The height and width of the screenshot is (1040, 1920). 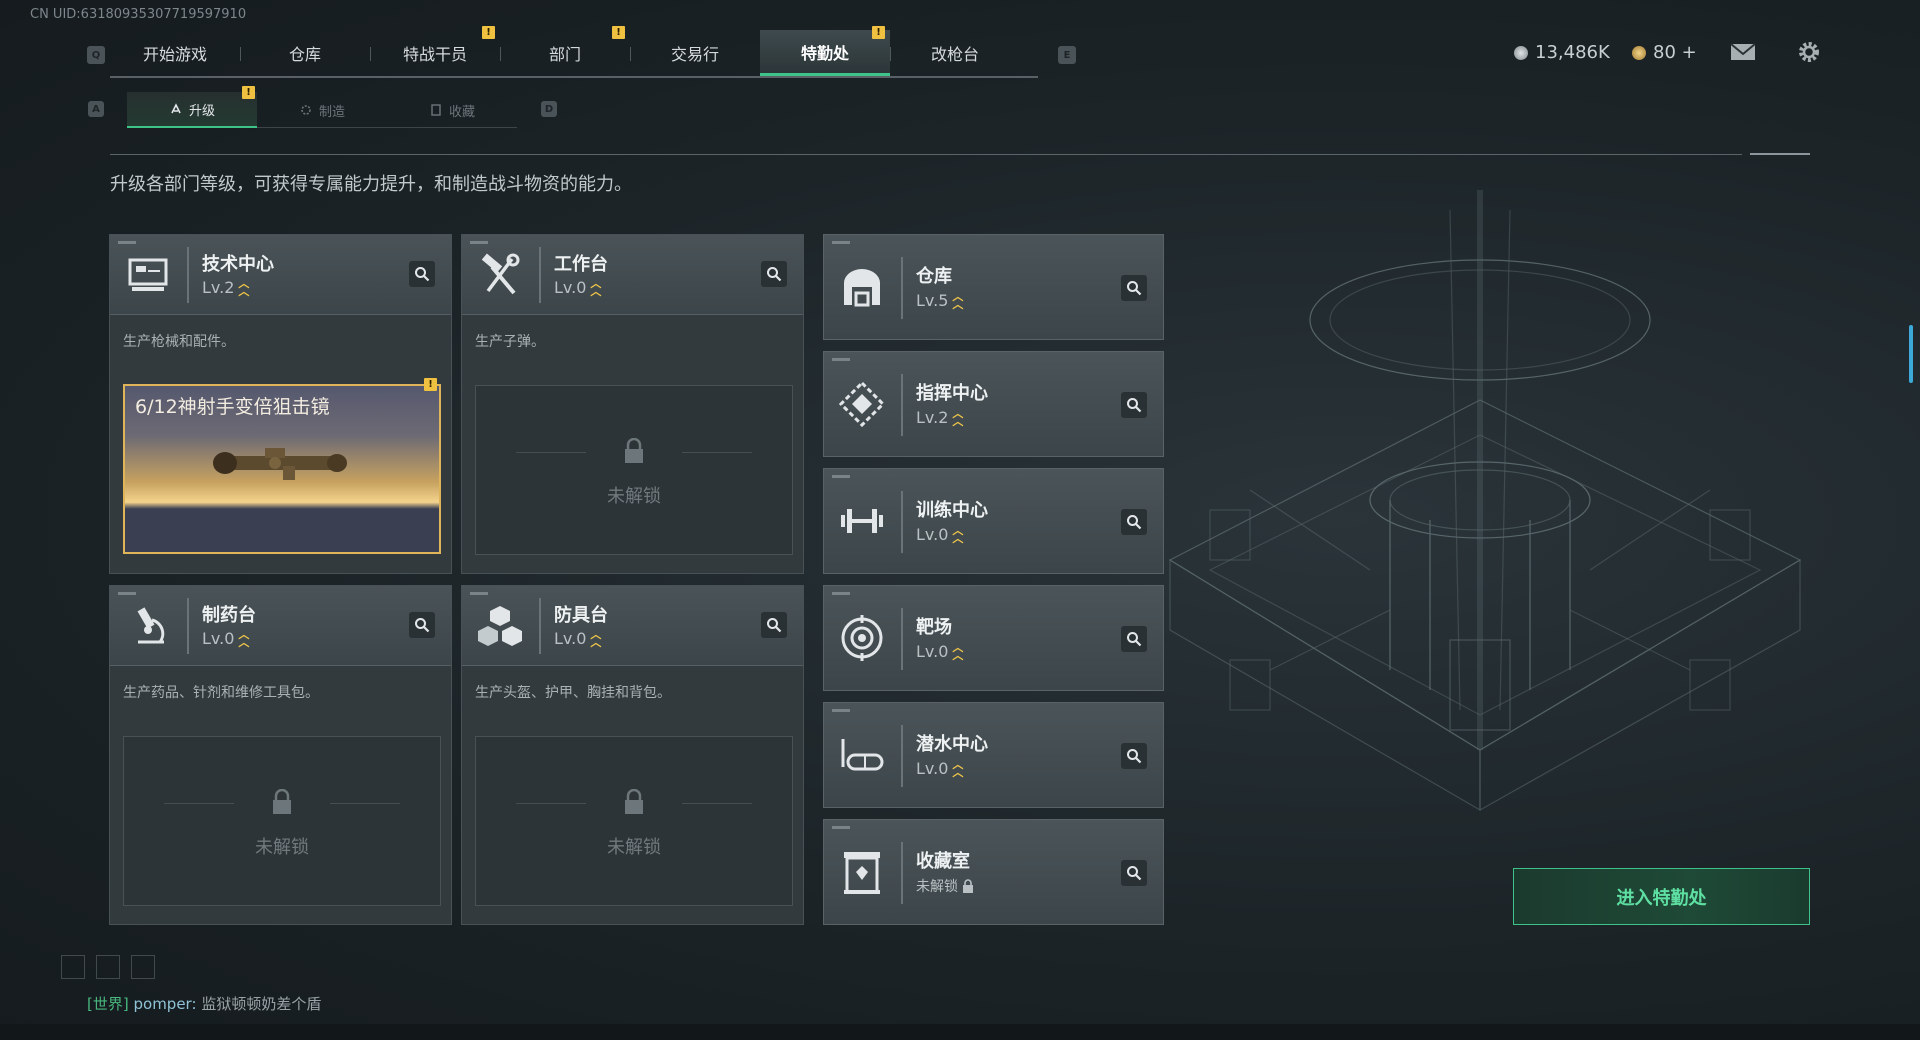 What do you see at coordinates (549, 109) in the screenshot?
I see `next-subtab-key-hint: D` at bounding box center [549, 109].